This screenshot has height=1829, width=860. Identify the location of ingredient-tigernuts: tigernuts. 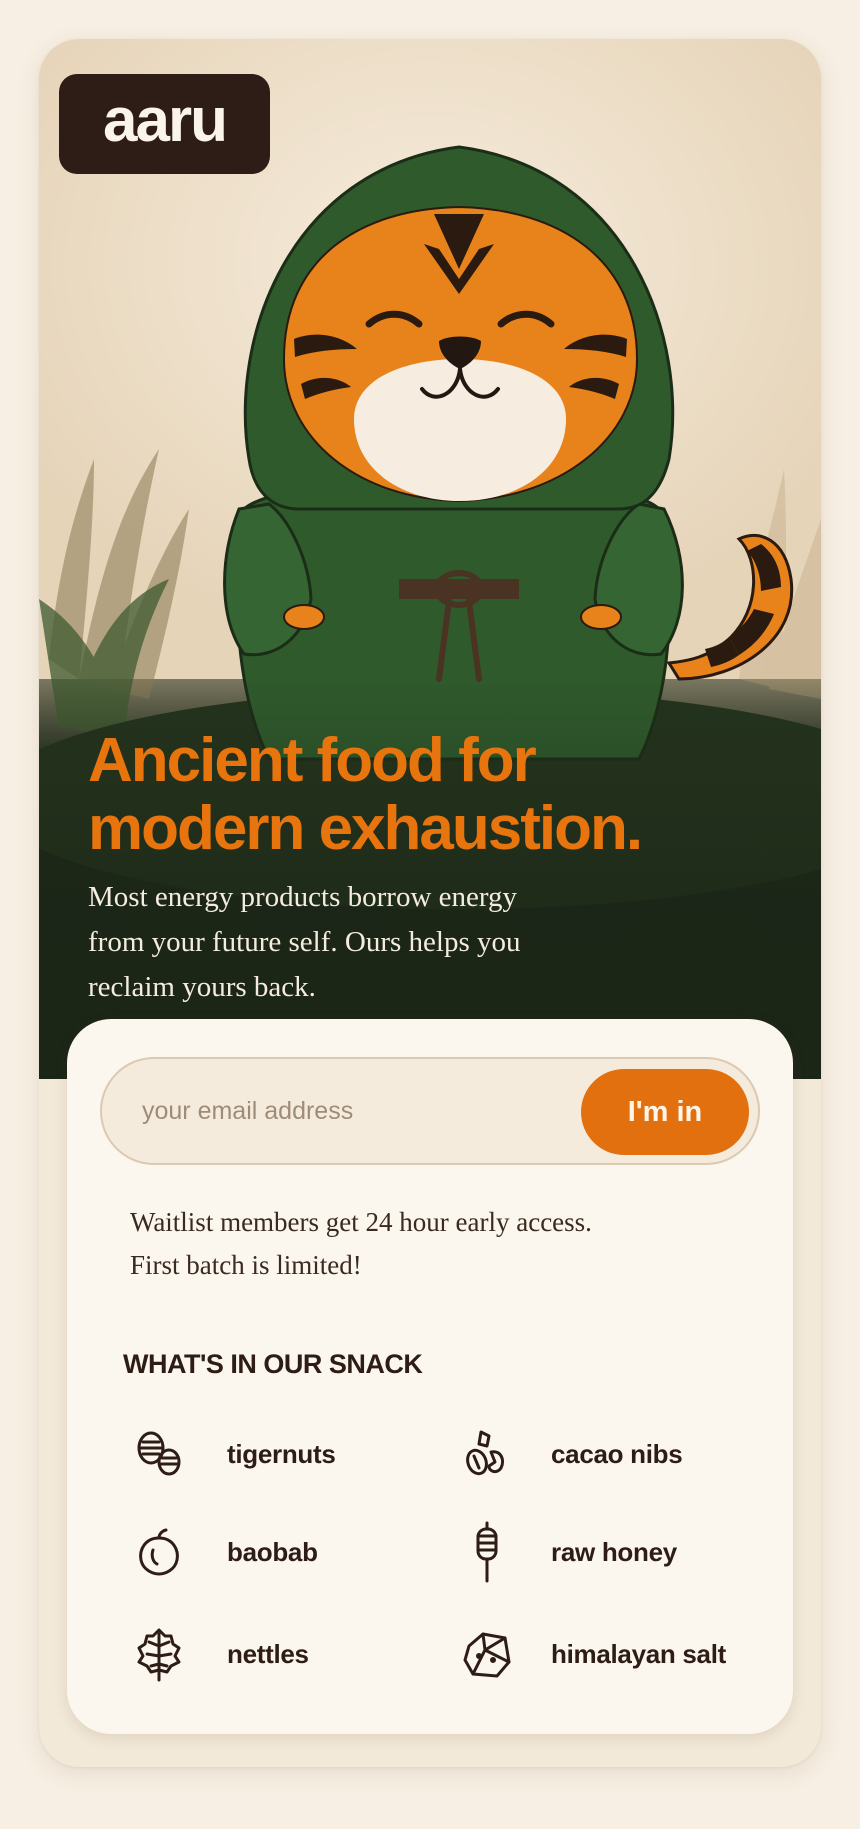
(232, 1454).